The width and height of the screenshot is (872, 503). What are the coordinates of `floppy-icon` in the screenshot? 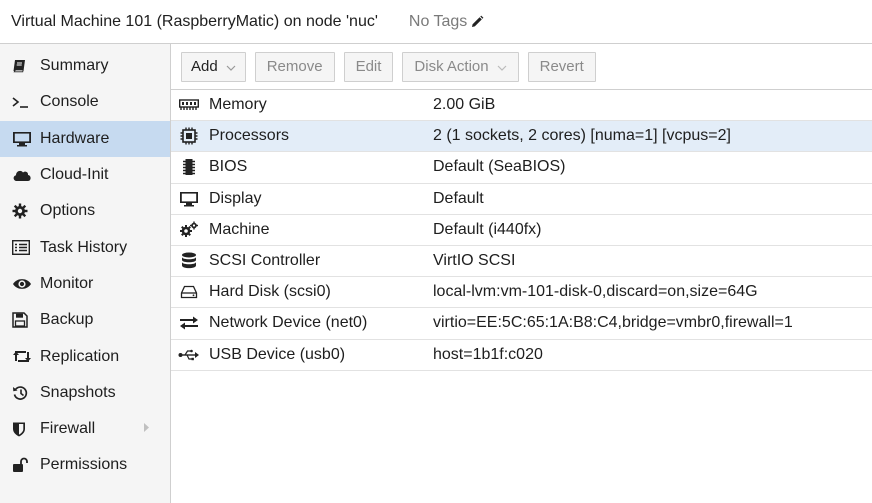 It's located at (23, 320).